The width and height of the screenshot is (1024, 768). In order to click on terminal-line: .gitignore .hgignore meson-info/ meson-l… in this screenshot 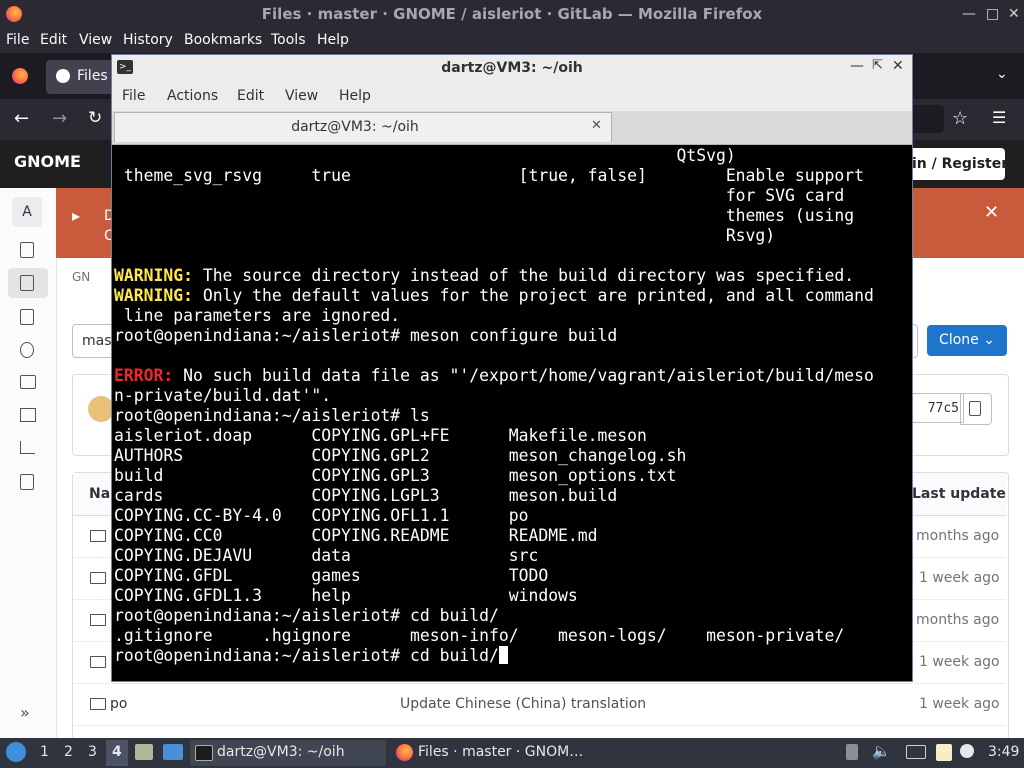, I will do `click(512, 636)`.